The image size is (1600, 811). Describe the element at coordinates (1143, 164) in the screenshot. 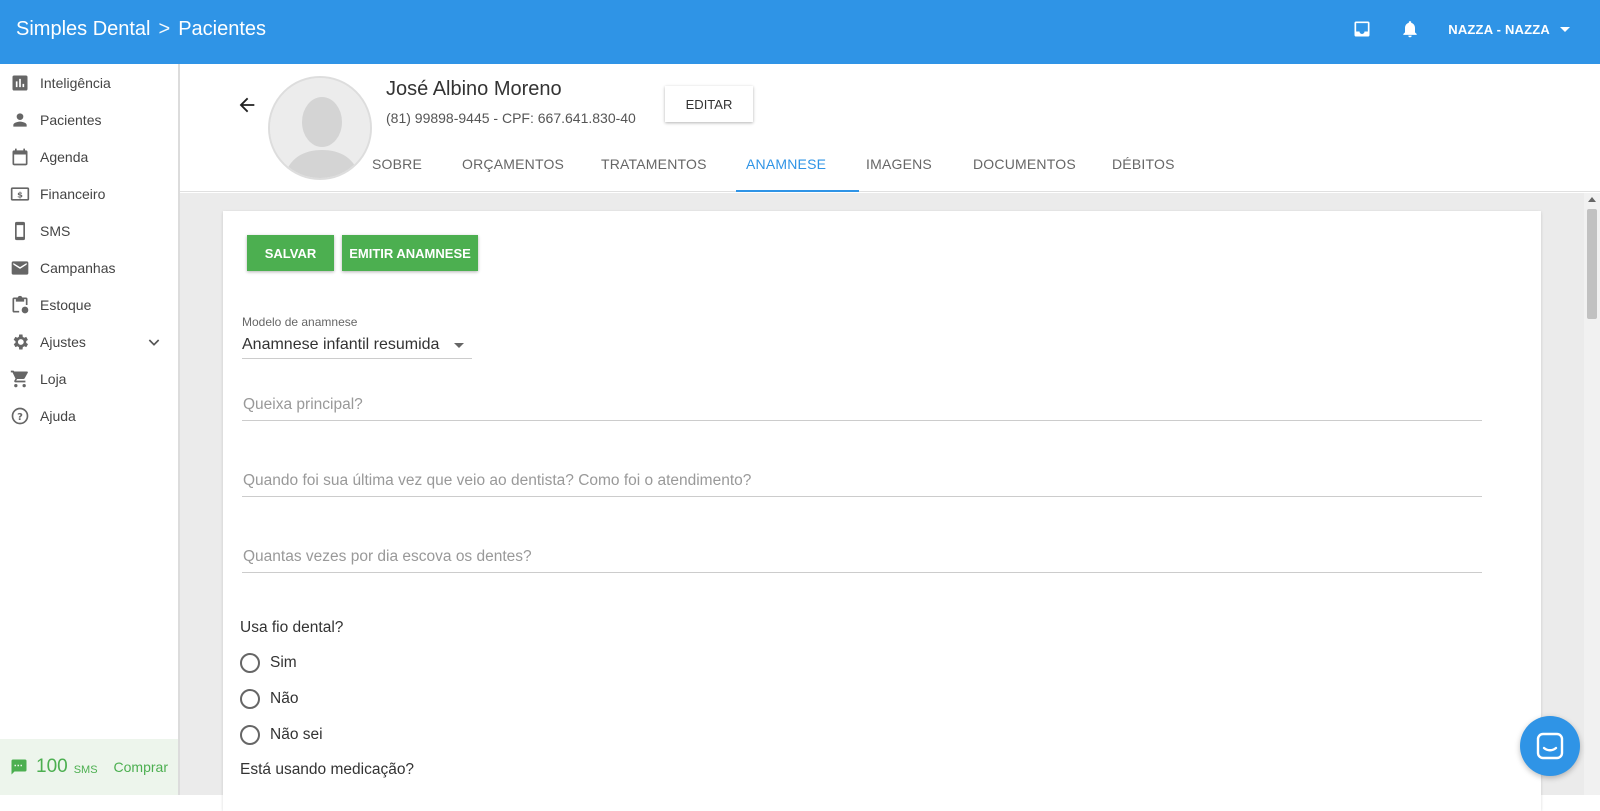

I see `tab-debitos: DÉBITOS` at that location.